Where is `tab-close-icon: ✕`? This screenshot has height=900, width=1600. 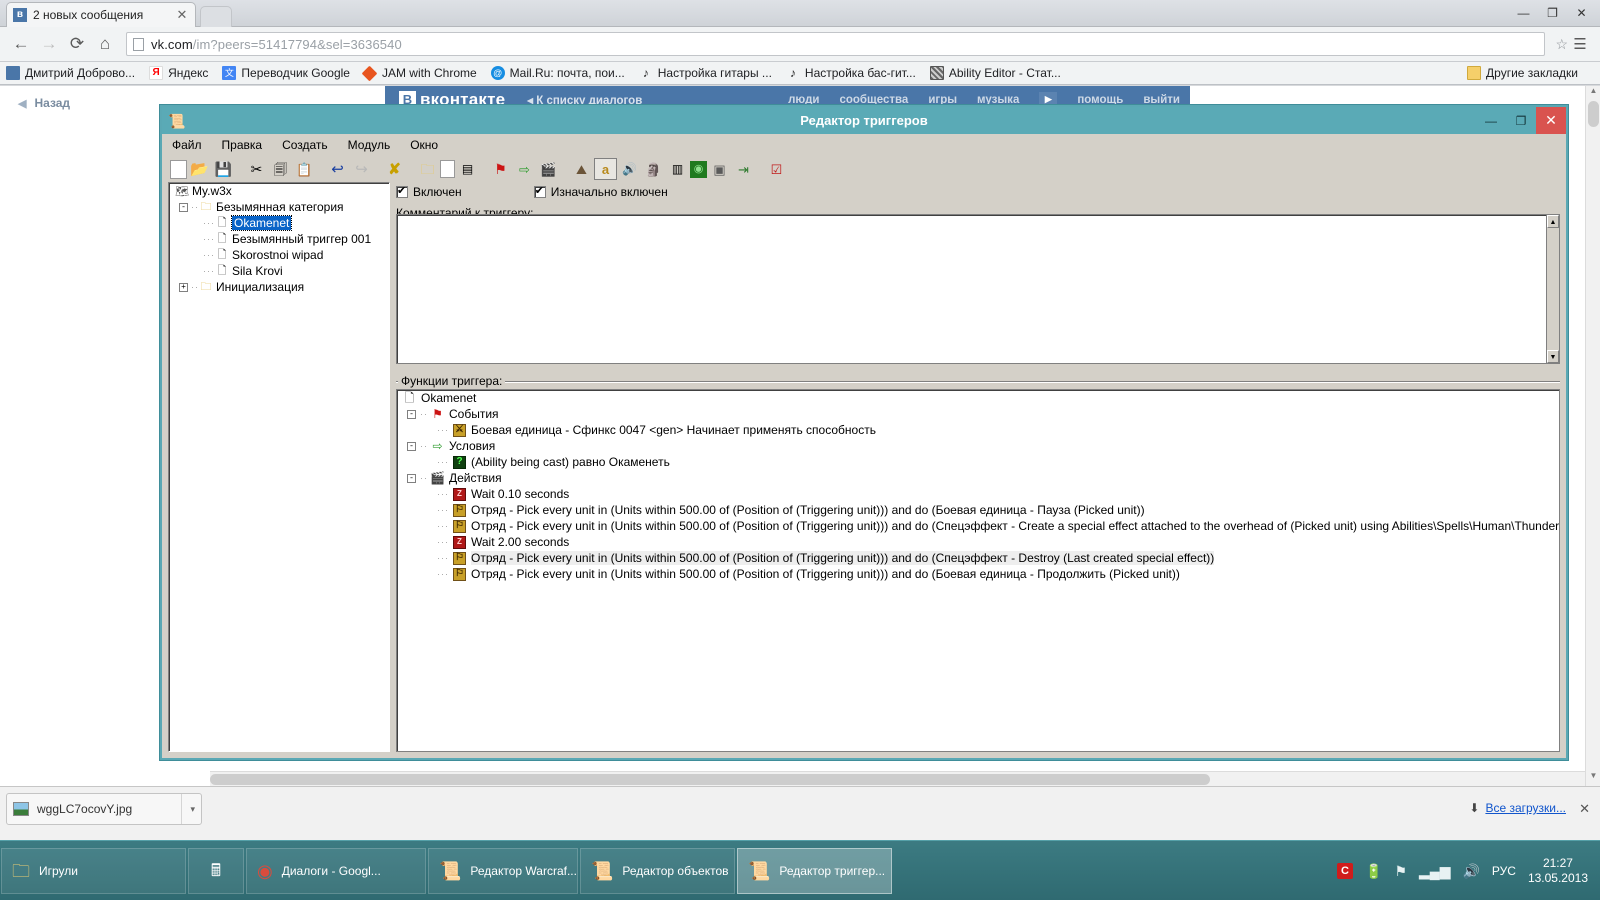
tab-close-icon: ✕ is located at coordinates (182, 15).